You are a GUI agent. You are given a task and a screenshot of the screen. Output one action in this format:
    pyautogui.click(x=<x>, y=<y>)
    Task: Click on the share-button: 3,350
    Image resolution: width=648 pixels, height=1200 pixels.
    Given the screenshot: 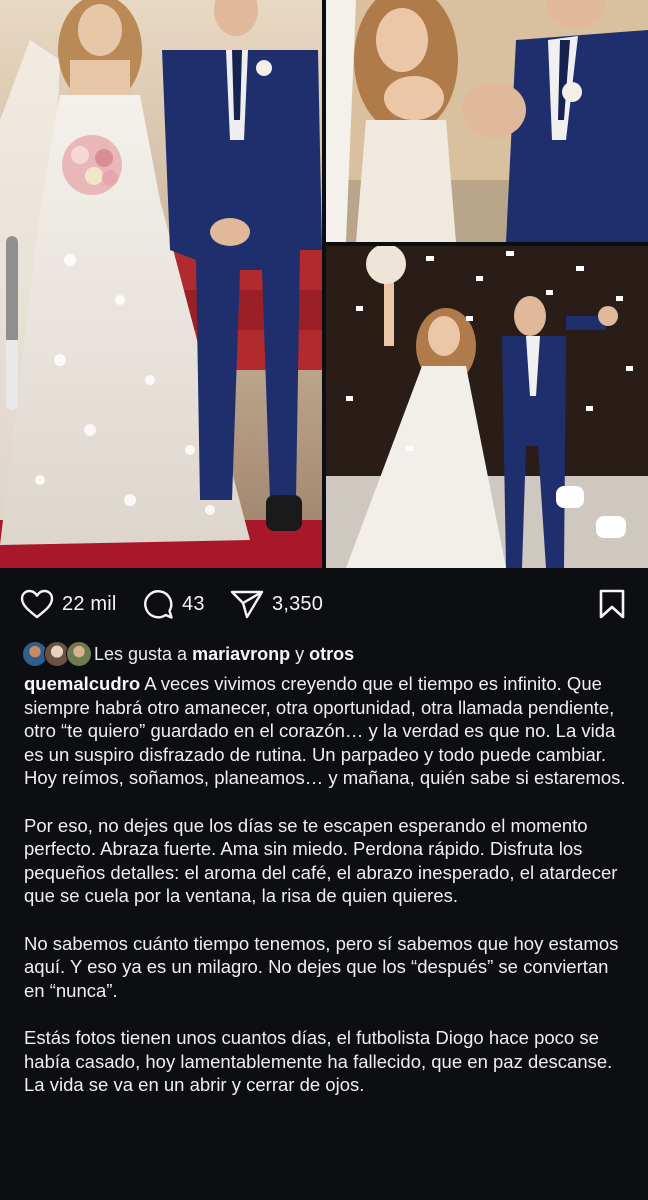 What is the action you would take?
    pyautogui.click(x=276, y=604)
    